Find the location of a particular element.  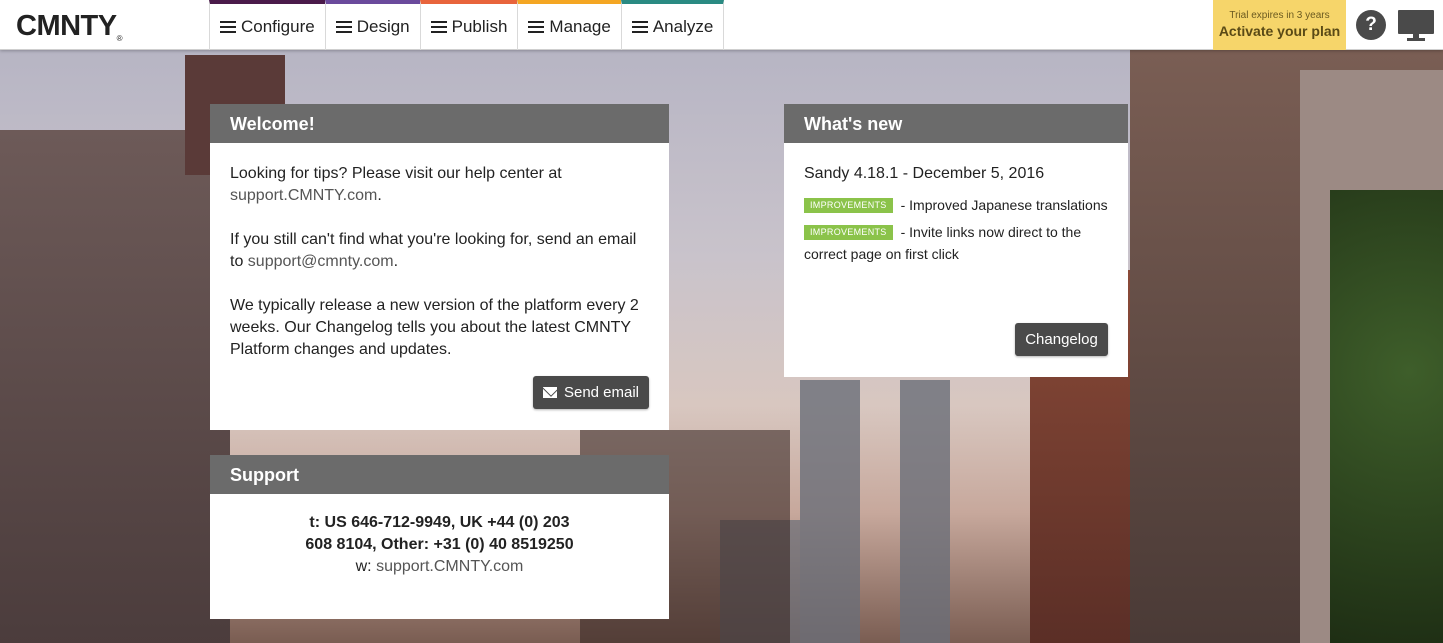

support-email-link: support@cmnty.com is located at coordinates (321, 261).